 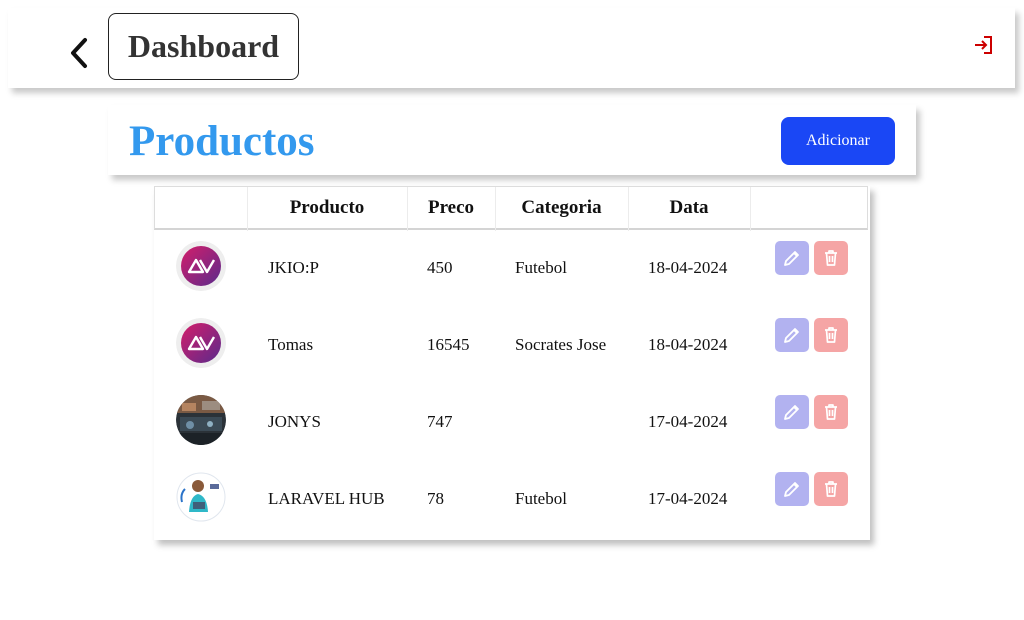 I want to click on product-price: 16545, so click(x=448, y=344).